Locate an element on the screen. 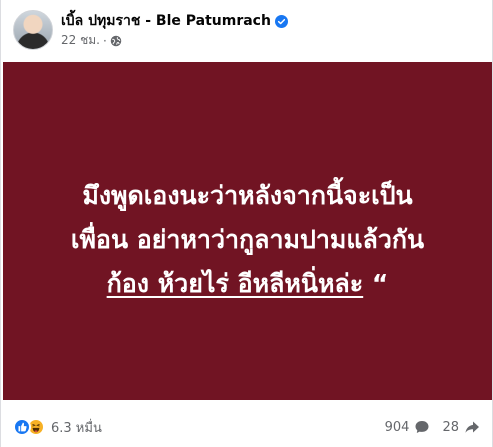 The height and width of the screenshot is (447, 493). time-row: 22 ชม. · is located at coordinates (174, 41).